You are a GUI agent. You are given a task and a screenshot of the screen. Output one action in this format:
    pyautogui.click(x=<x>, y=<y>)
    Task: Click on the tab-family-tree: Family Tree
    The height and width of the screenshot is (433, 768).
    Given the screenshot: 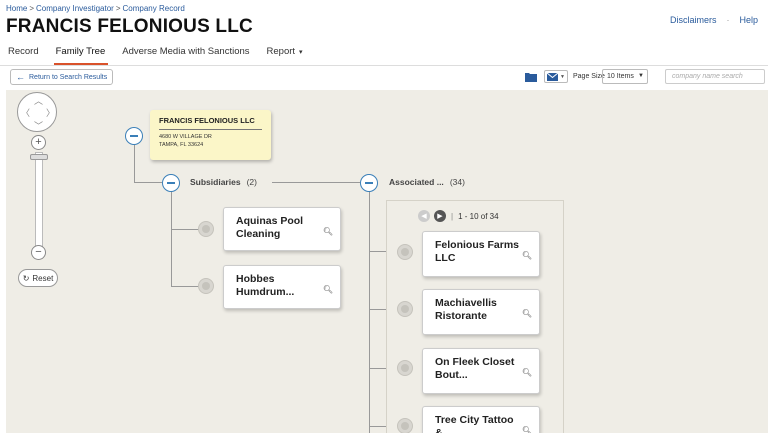 What is the action you would take?
    pyautogui.click(x=81, y=53)
    